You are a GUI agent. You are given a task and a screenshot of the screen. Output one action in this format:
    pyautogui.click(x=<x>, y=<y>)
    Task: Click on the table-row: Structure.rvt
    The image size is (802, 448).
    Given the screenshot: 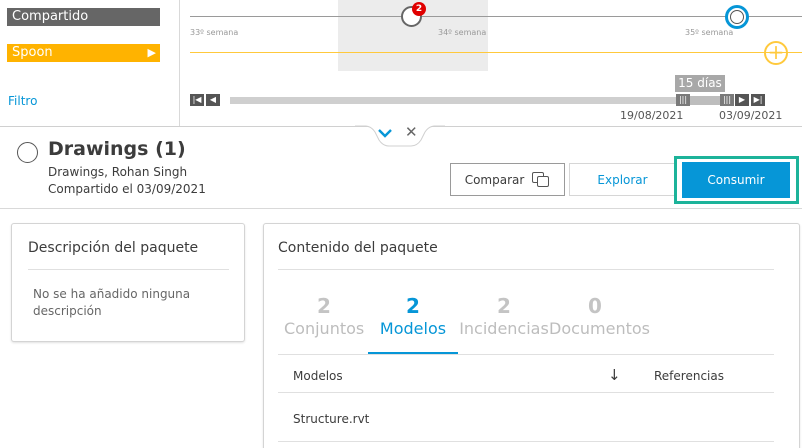 What is the action you would take?
    pyautogui.click(x=331, y=419)
    